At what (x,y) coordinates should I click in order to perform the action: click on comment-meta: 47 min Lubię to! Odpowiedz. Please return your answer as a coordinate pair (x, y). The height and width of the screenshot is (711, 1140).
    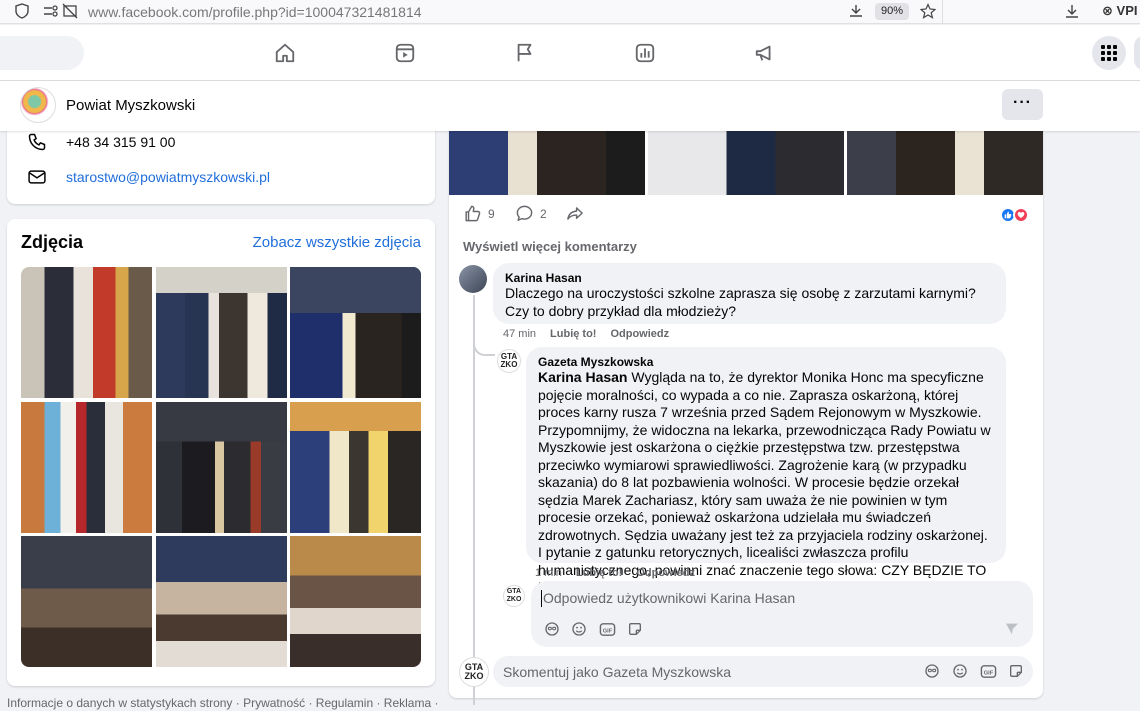
    Looking at the image, I should click on (586, 334).